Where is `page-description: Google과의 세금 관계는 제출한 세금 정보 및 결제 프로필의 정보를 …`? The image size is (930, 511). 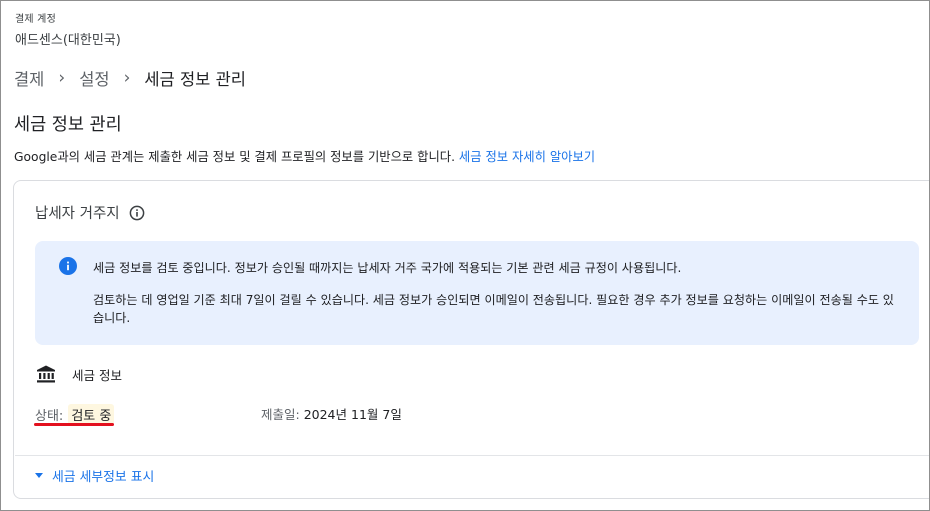 page-description: Google과의 세금 관계는 제출한 세금 정보 및 결제 프로필의 정보를 … is located at coordinates (304, 156).